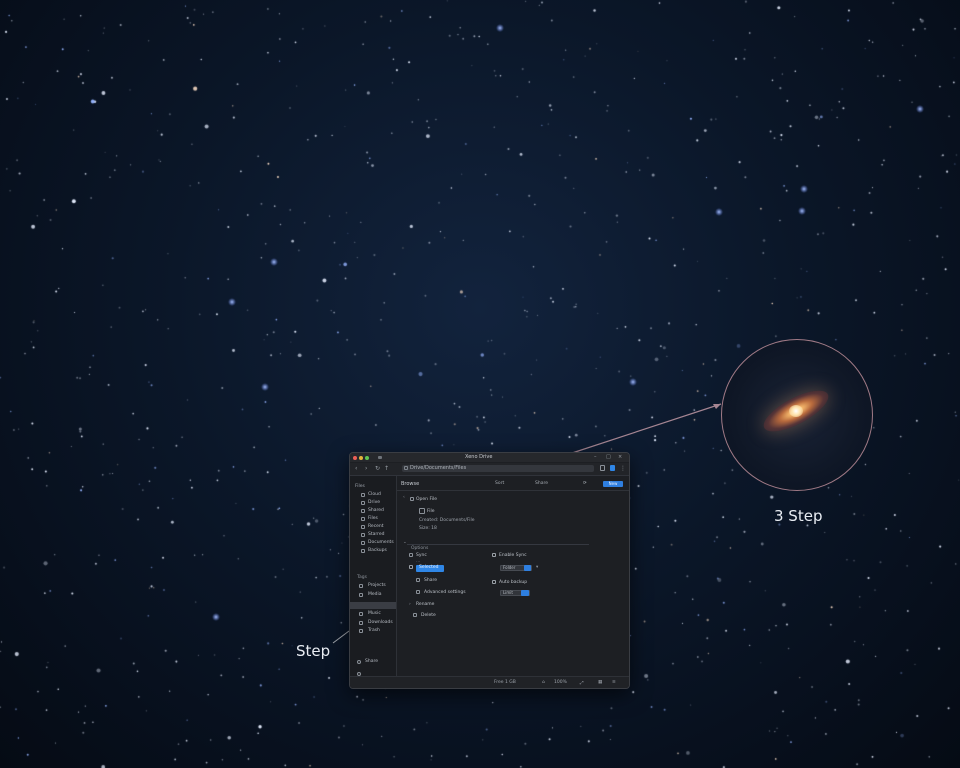 Image resolution: width=960 pixels, height=768 pixels. What do you see at coordinates (420, 548) in the screenshot?
I see `options-title: Options` at bounding box center [420, 548].